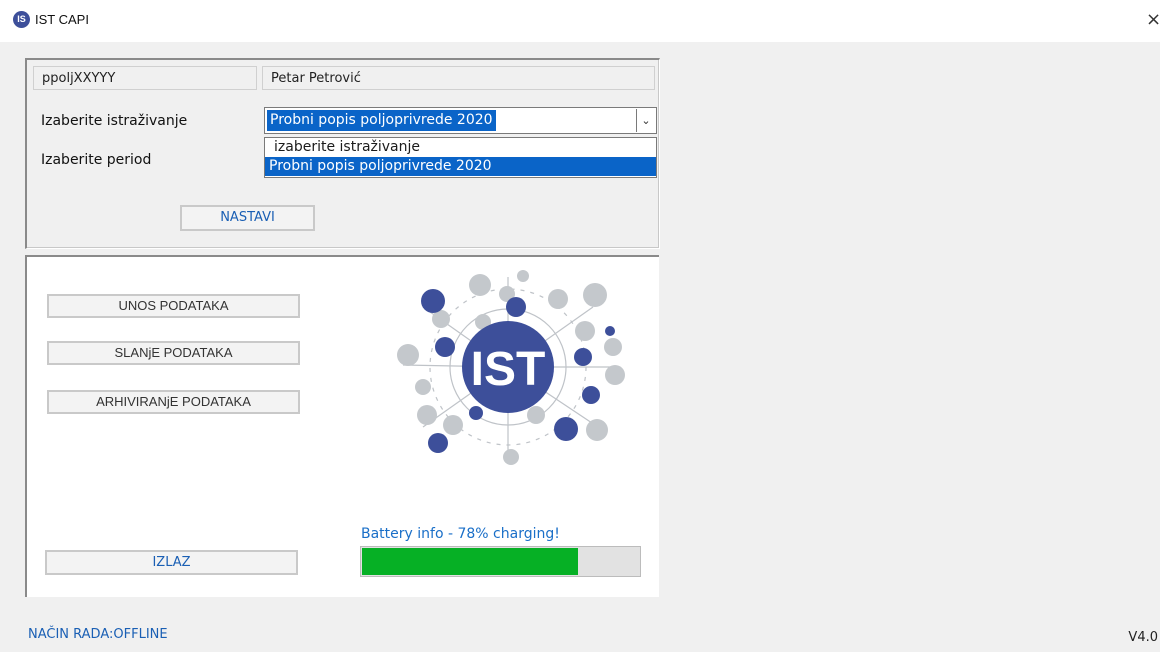 The height and width of the screenshot is (652, 1160). Describe the element at coordinates (460, 166) in the screenshot. I see `dropdown-option-selected: Probni popis poljoprivrede 2020` at that location.